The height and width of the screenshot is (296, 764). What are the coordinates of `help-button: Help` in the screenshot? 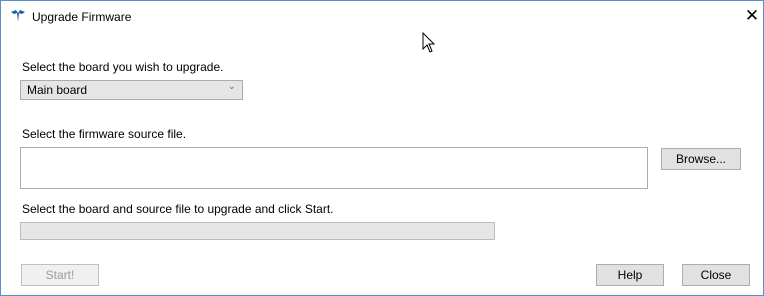 It's located at (630, 275).